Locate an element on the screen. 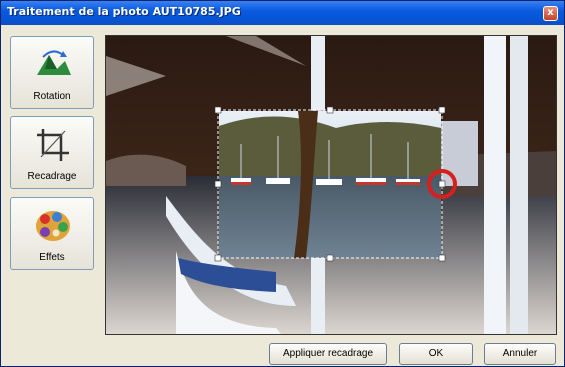  close-button: x is located at coordinates (550, 13).